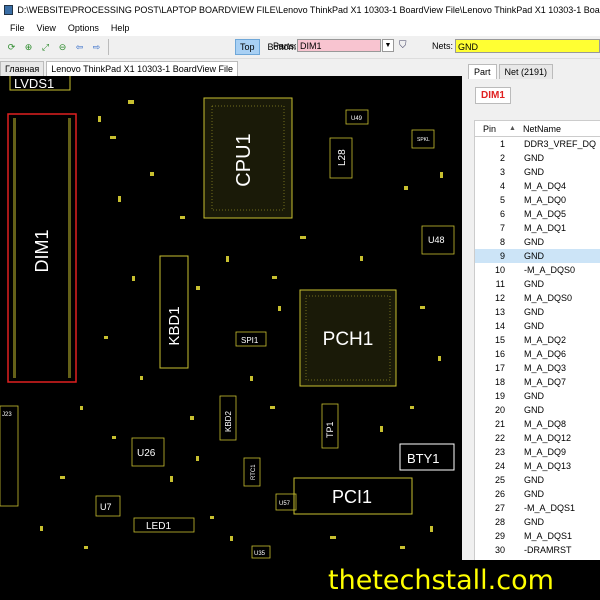 Image resolution: width=600 pixels, height=600 pixels. I want to click on u57-chip: U57, so click(286, 502).